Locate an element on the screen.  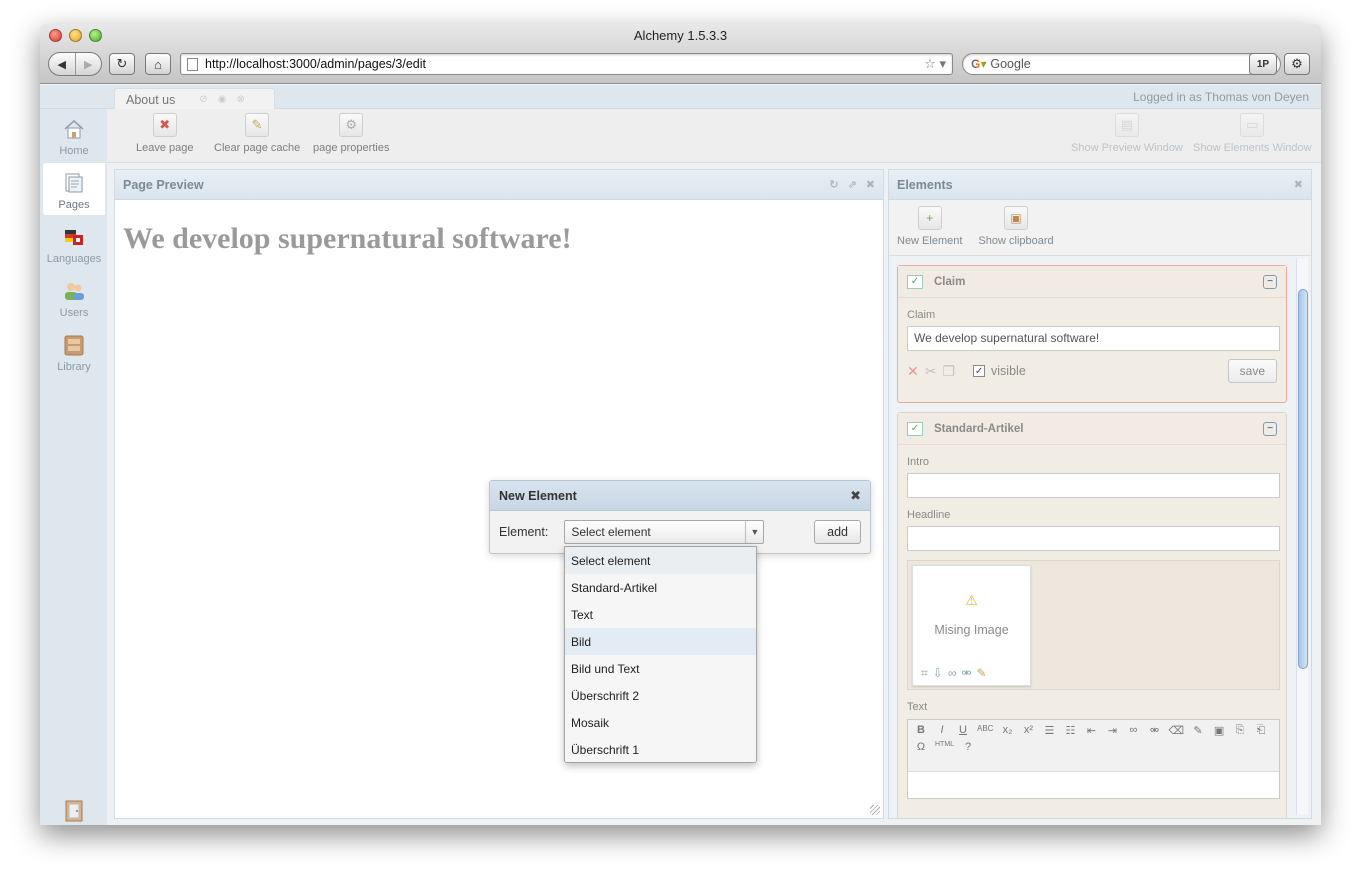
new-element-button: + New Element is located at coordinates (929, 227).